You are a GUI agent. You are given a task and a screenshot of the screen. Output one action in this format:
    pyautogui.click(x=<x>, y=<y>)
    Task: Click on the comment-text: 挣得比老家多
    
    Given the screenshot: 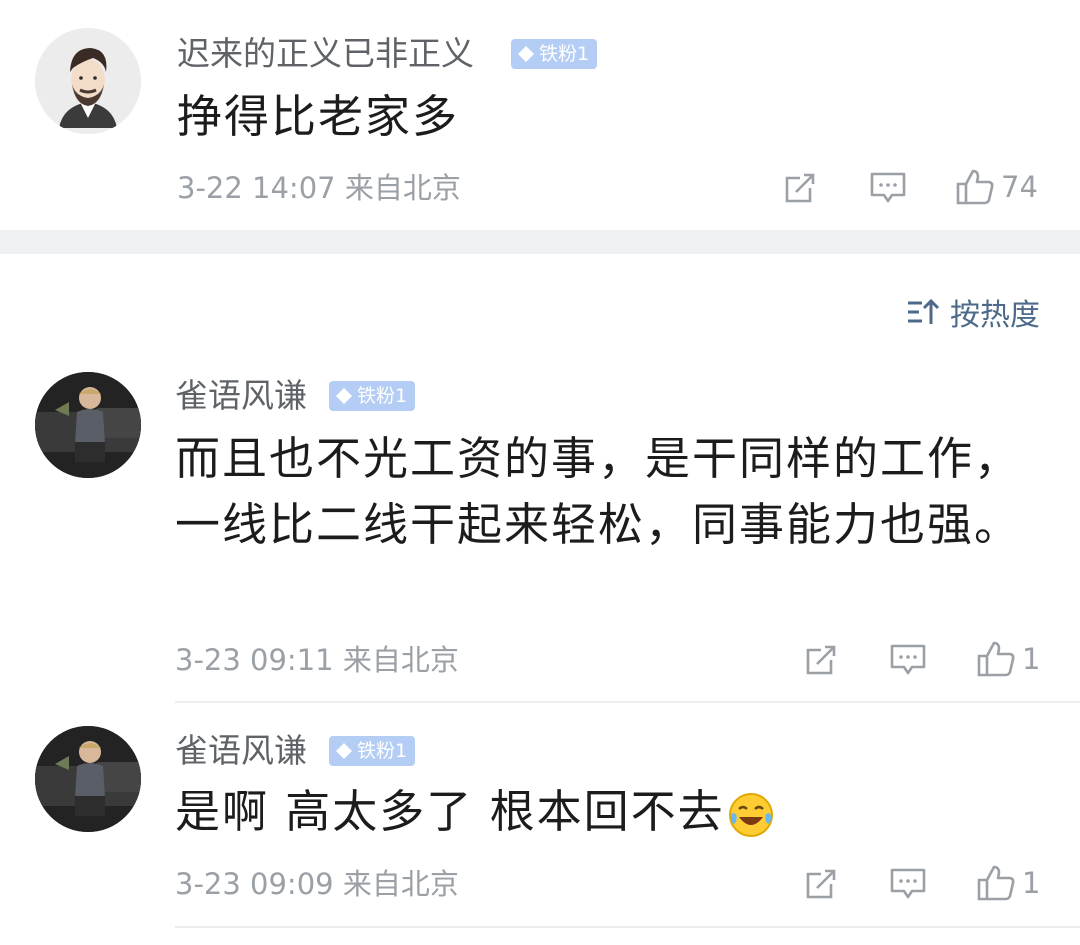 What is the action you would take?
    pyautogui.click(x=318, y=116)
    